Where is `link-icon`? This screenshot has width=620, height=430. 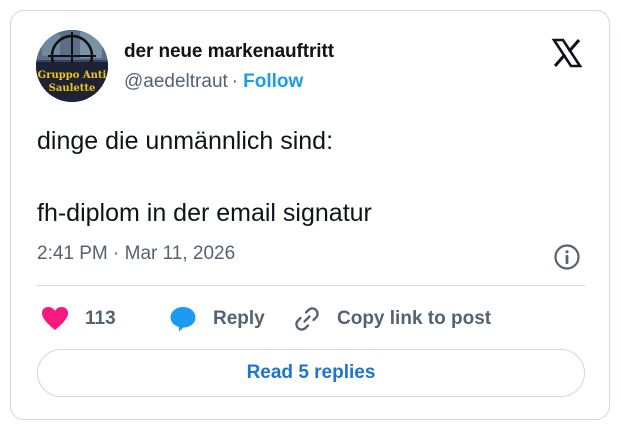
link-icon is located at coordinates (307, 319).